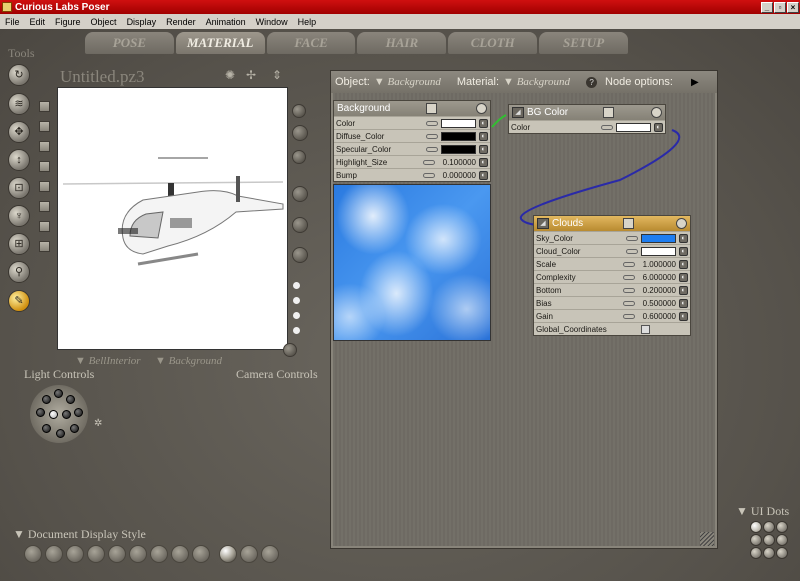 This screenshot has height=581, width=800. I want to click on node-header: Background, so click(412, 108).